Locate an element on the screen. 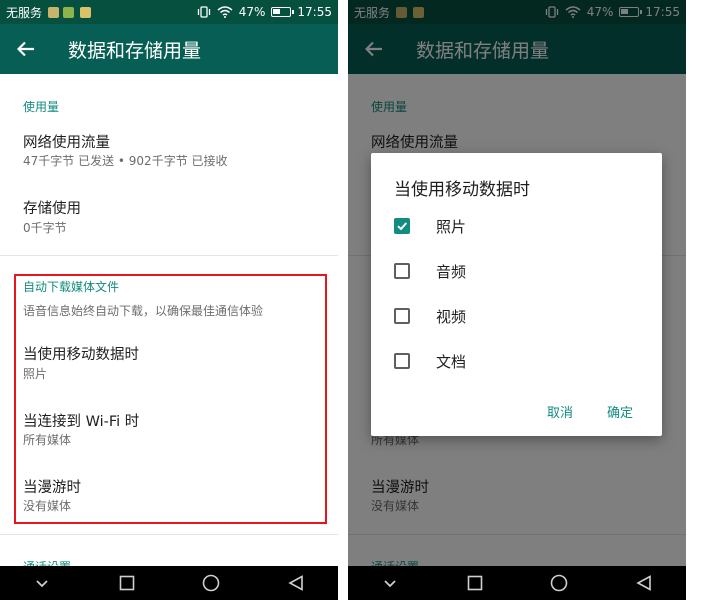 The width and height of the screenshot is (702, 600). app-bar: 数据和存储用量 is located at coordinates (169, 49).